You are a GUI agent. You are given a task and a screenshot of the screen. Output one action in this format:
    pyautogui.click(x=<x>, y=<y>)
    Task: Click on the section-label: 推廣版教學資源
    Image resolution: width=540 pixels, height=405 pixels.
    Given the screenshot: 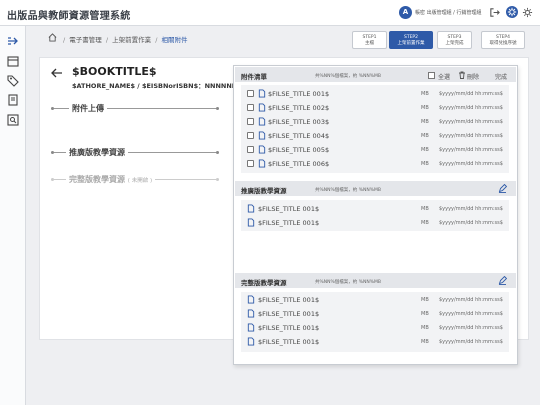 What is the action you would take?
    pyautogui.click(x=97, y=152)
    